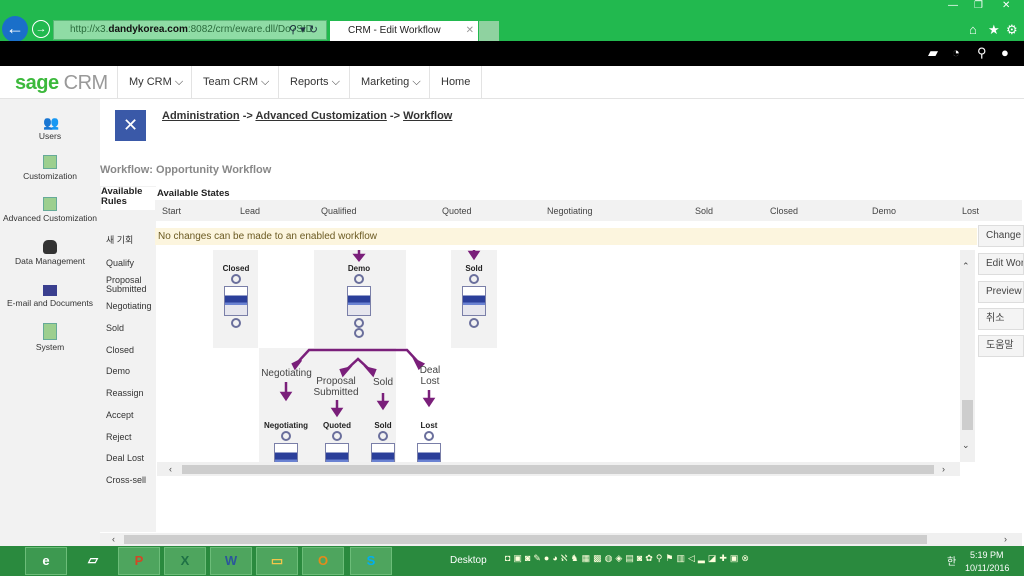  I want to click on state-item: Start, so click(171, 211).